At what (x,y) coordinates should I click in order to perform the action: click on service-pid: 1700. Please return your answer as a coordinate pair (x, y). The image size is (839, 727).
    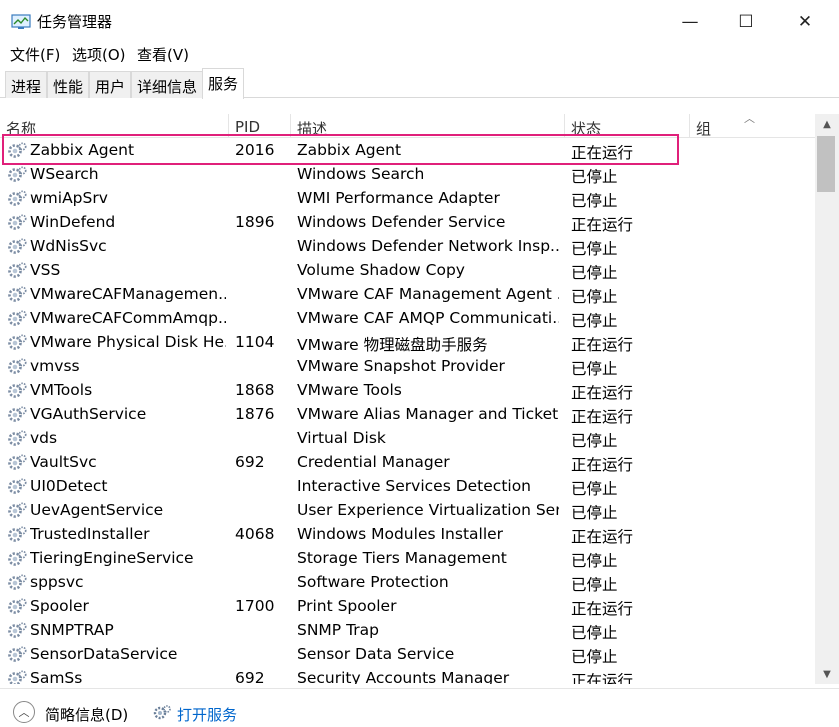
    Looking at the image, I should click on (255, 606).